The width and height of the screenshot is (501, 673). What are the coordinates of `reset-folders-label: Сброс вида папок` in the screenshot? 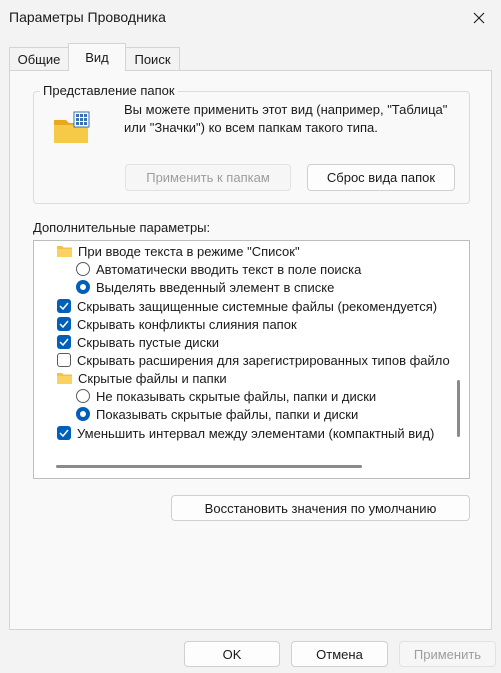 It's located at (381, 177).